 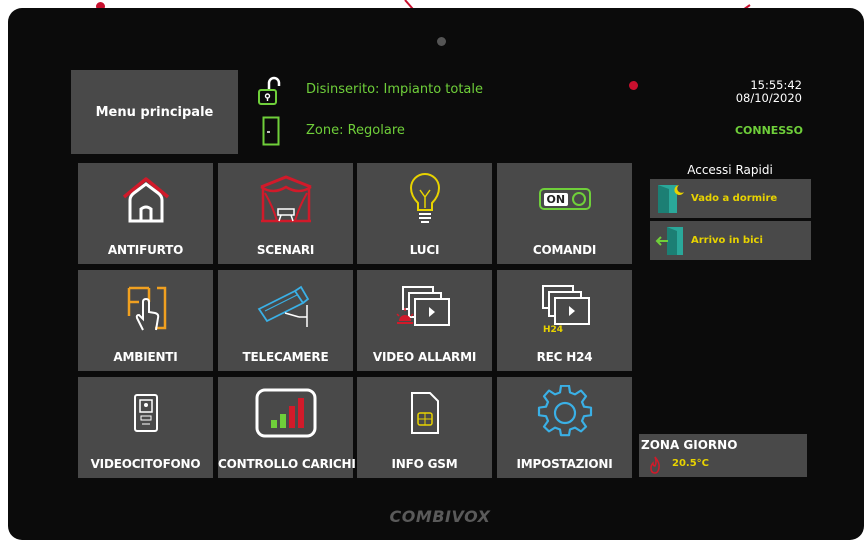 I want to click on tile-controllo-carichi: CONTROLLO CARICHI, so click(x=287, y=427).